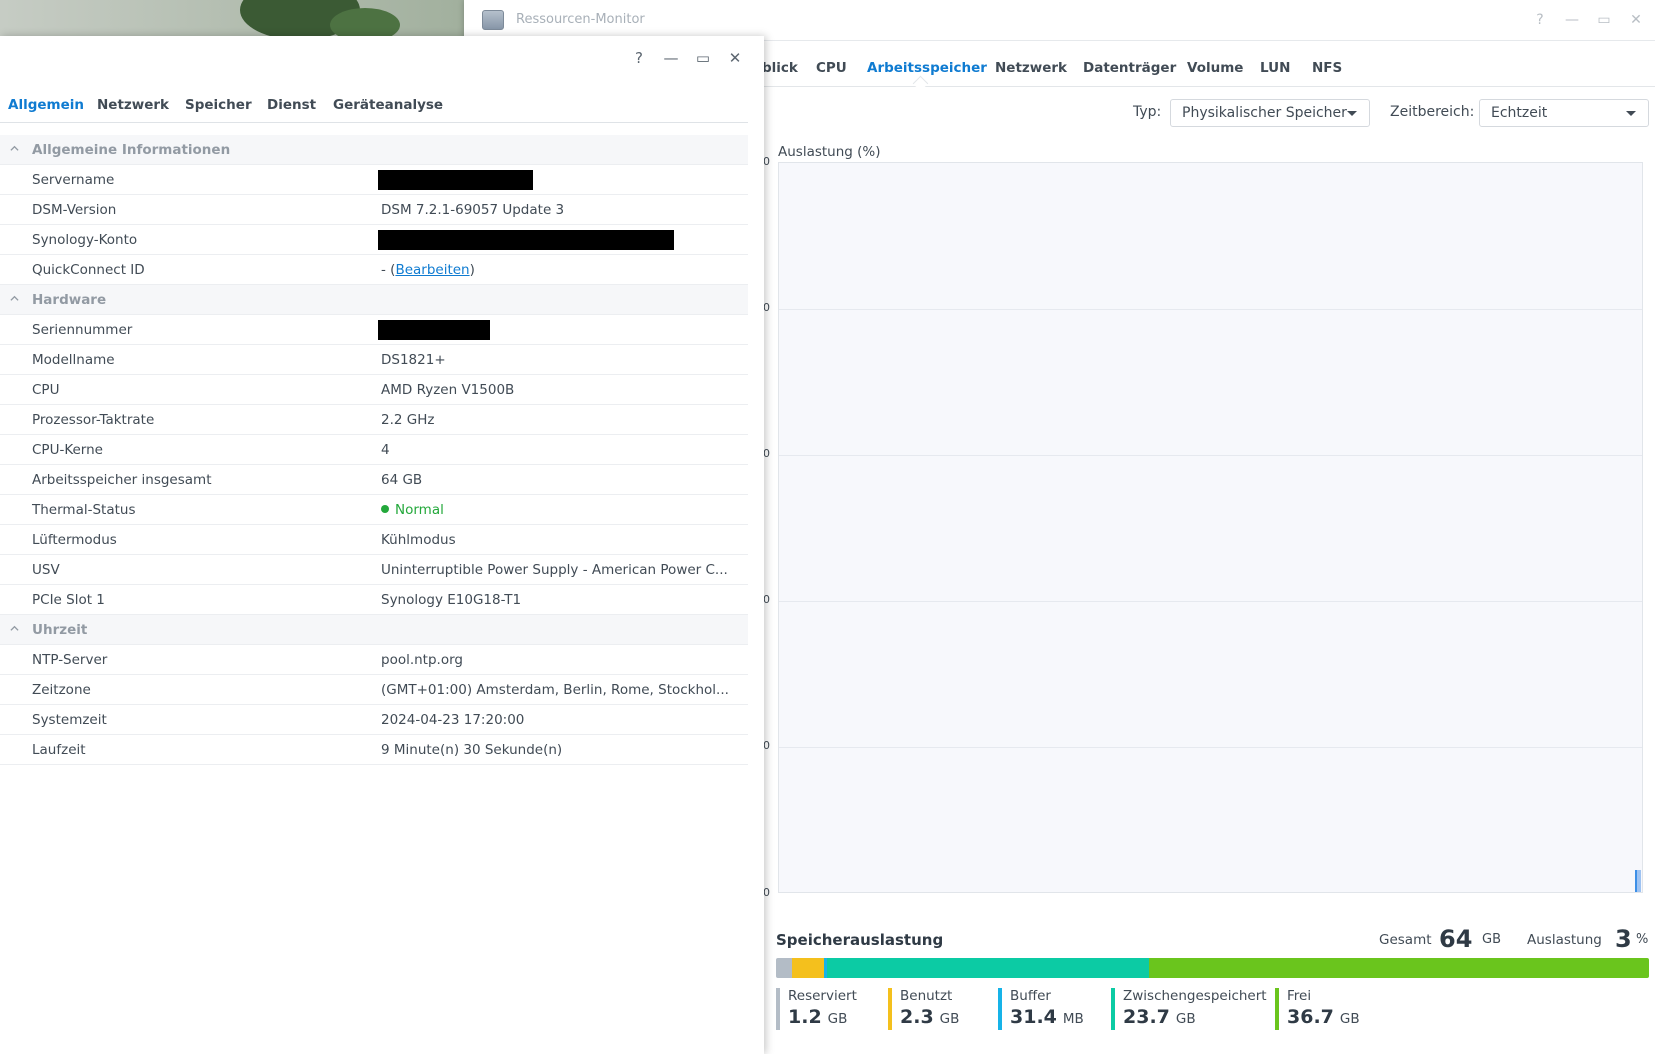 The width and height of the screenshot is (1655, 1054). What do you see at coordinates (122, 480) in the screenshot?
I see `row-label: Arbeitsspeicher insgesamt` at bounding box center [122, 480].